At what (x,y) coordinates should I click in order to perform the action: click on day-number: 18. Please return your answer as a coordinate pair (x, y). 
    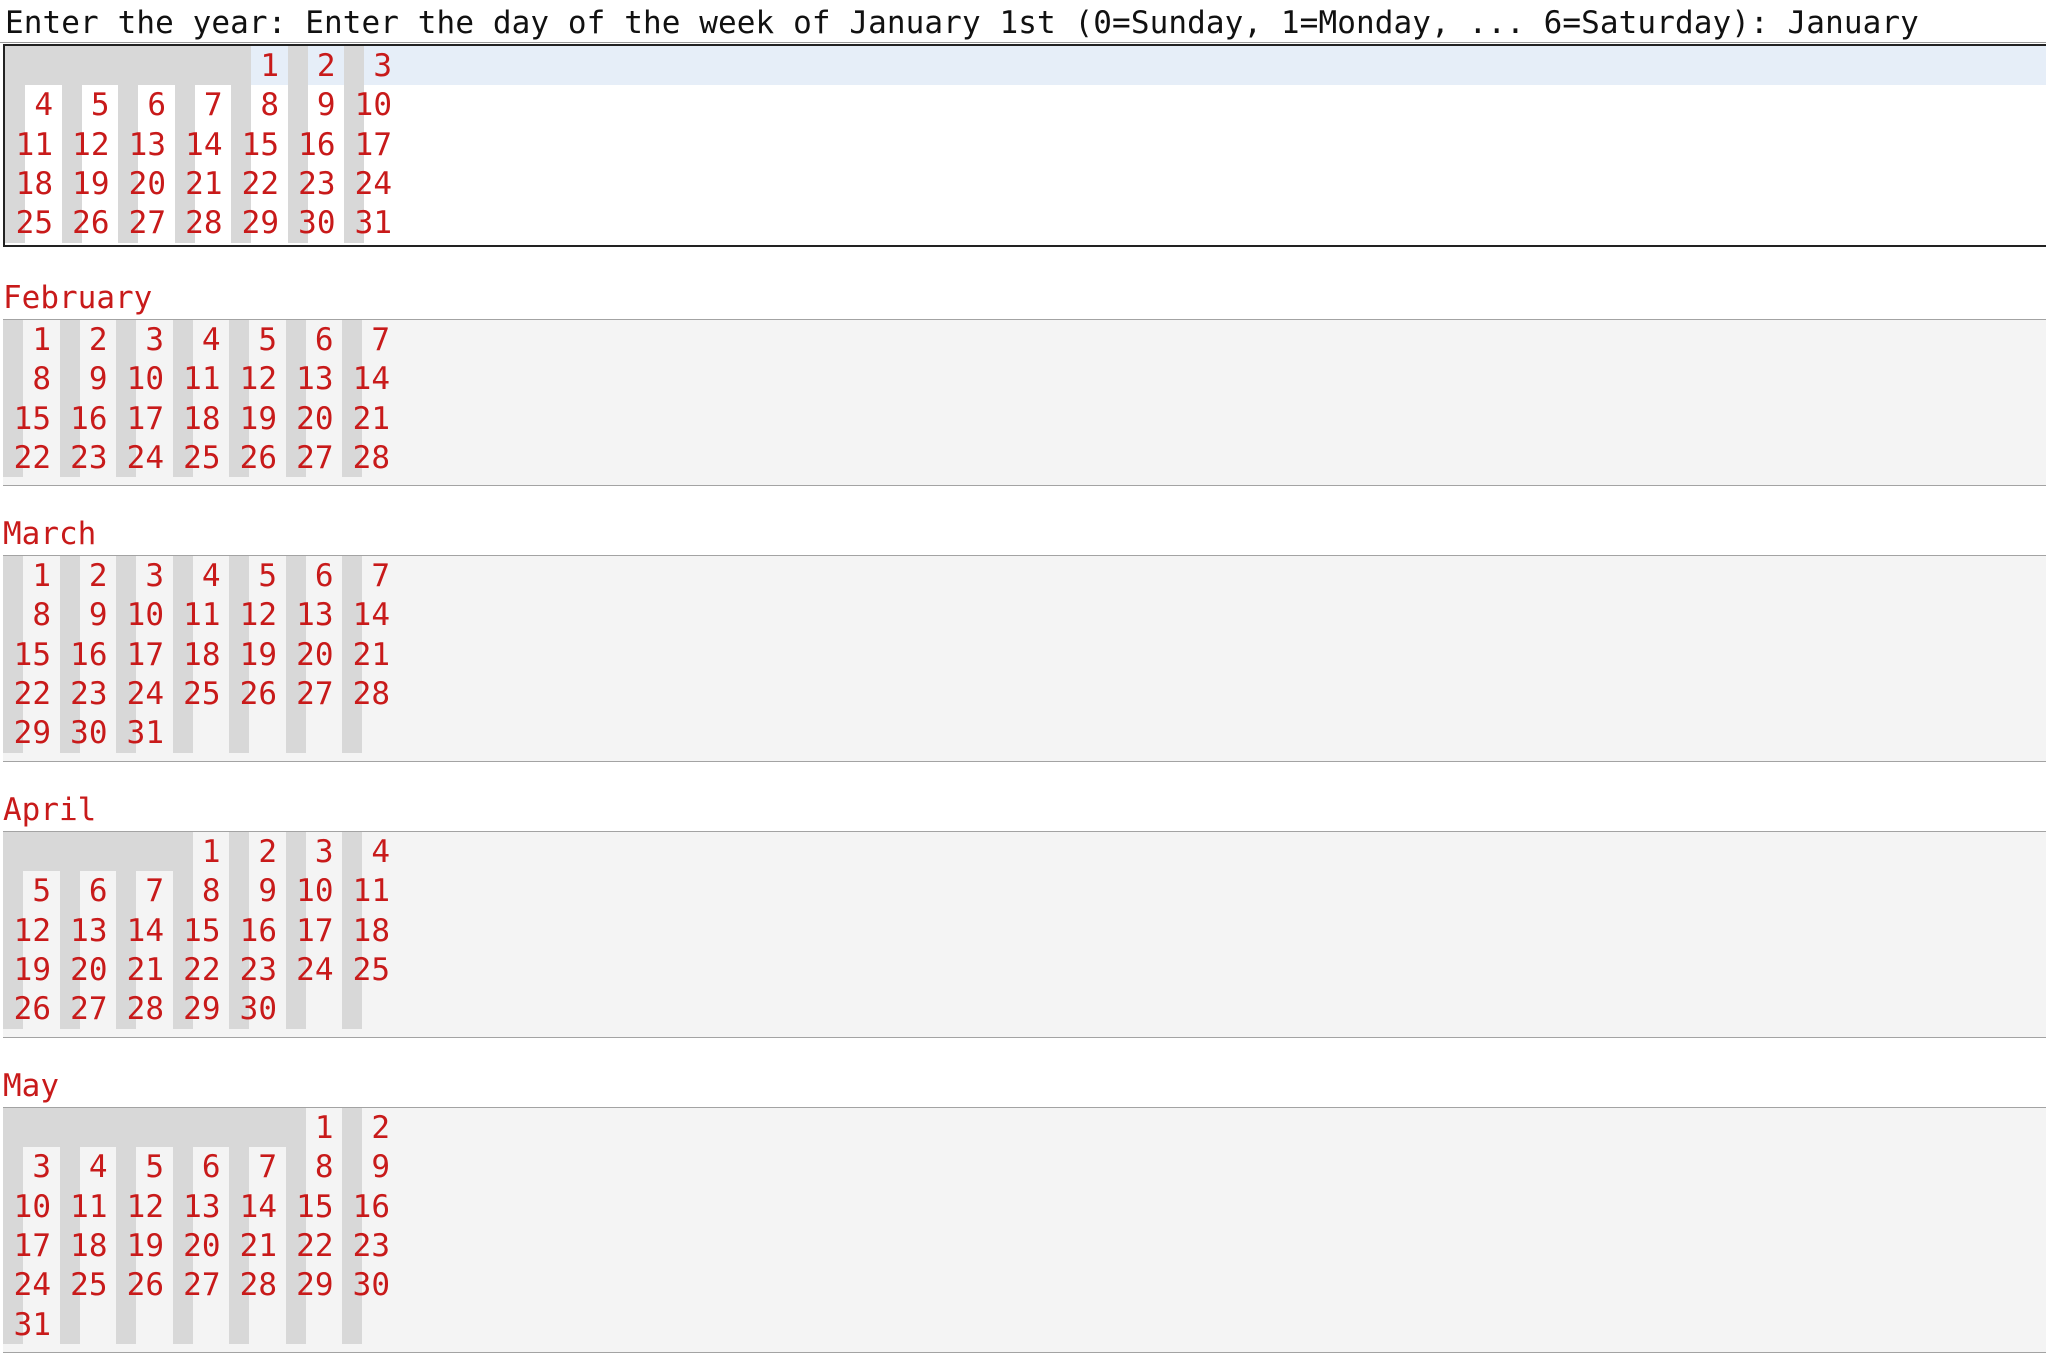
    Looking at the image, I should click on (89, 1245).